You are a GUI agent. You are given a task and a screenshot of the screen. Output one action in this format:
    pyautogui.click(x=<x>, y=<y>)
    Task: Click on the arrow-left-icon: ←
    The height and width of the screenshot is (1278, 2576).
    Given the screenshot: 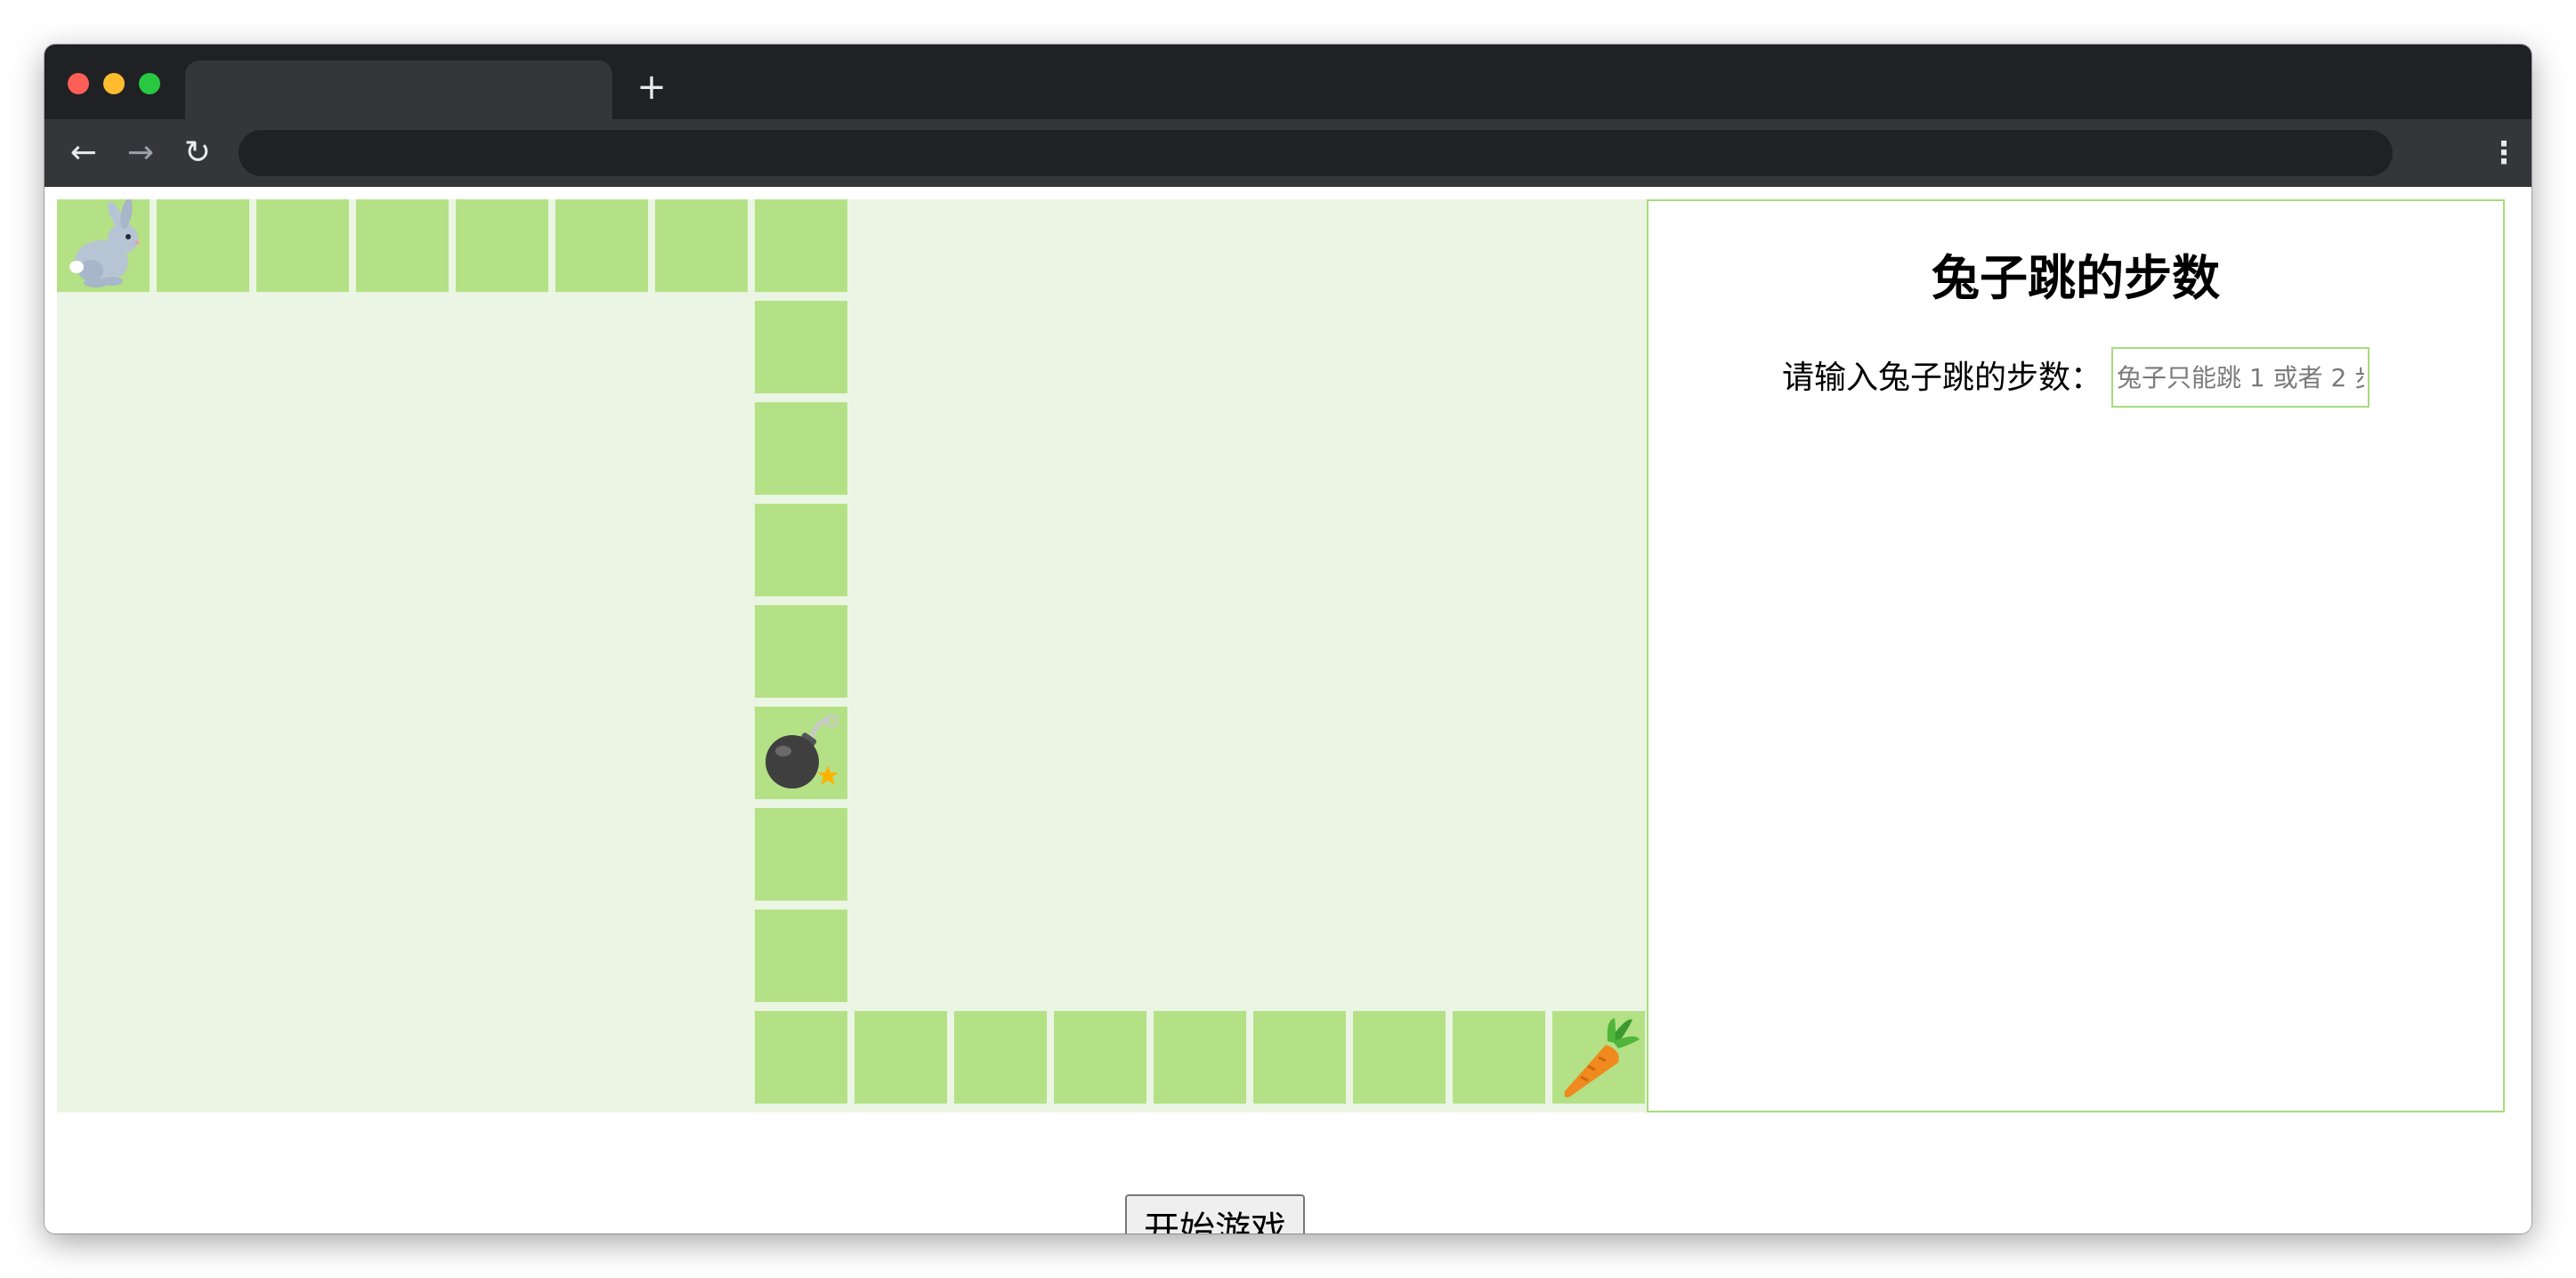 What is the action you would take?
    pyautogui.click(x=83, y=153)
    